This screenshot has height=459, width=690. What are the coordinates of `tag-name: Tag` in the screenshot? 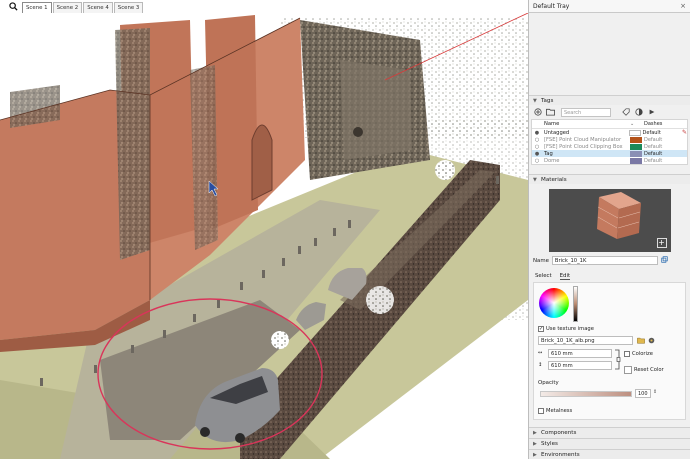 It's located at (548, 153).